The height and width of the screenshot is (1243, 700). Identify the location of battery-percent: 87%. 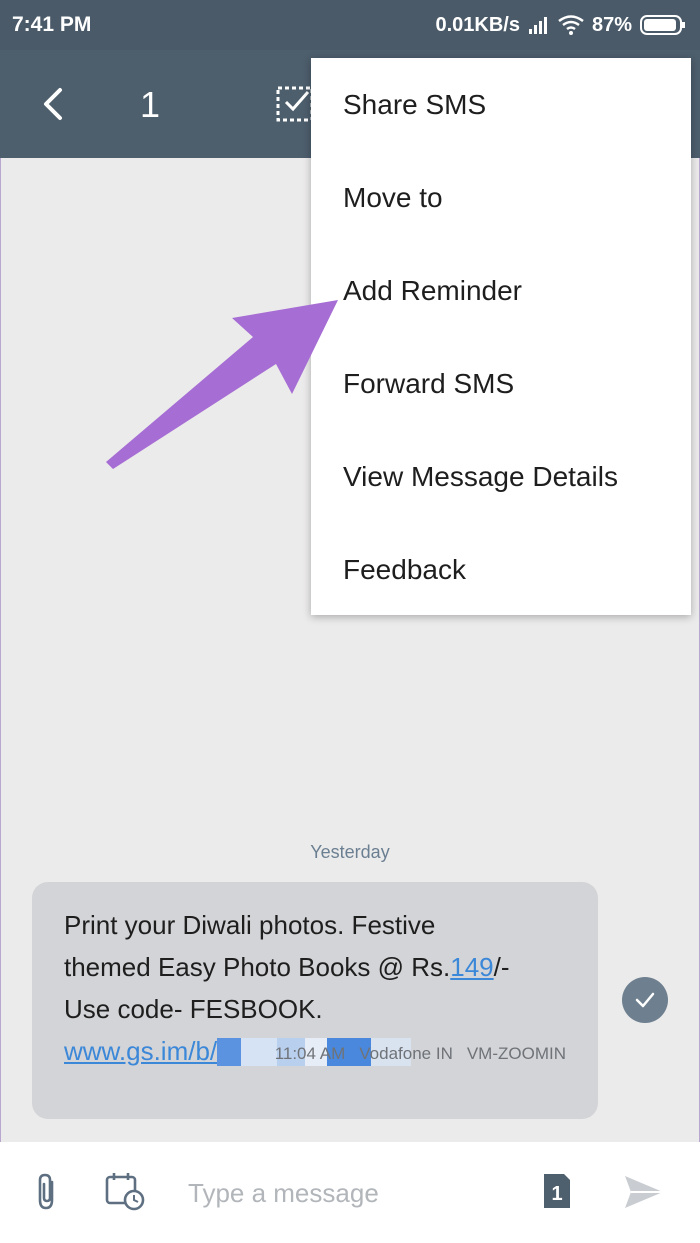
(611, 24).